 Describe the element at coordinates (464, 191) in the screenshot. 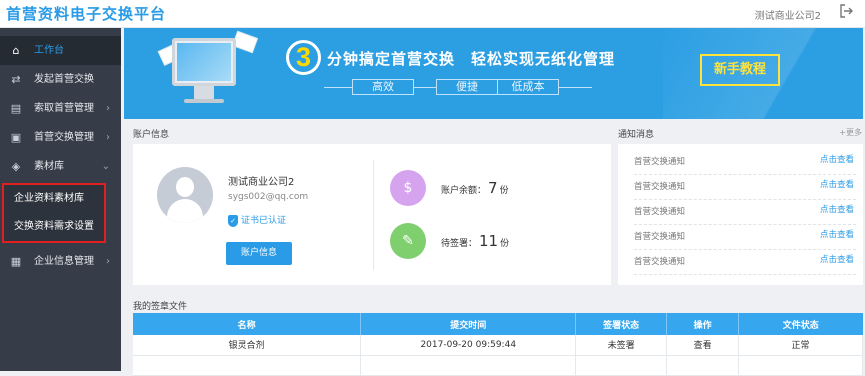

I see `balance-label: 账户余额：` at that location.